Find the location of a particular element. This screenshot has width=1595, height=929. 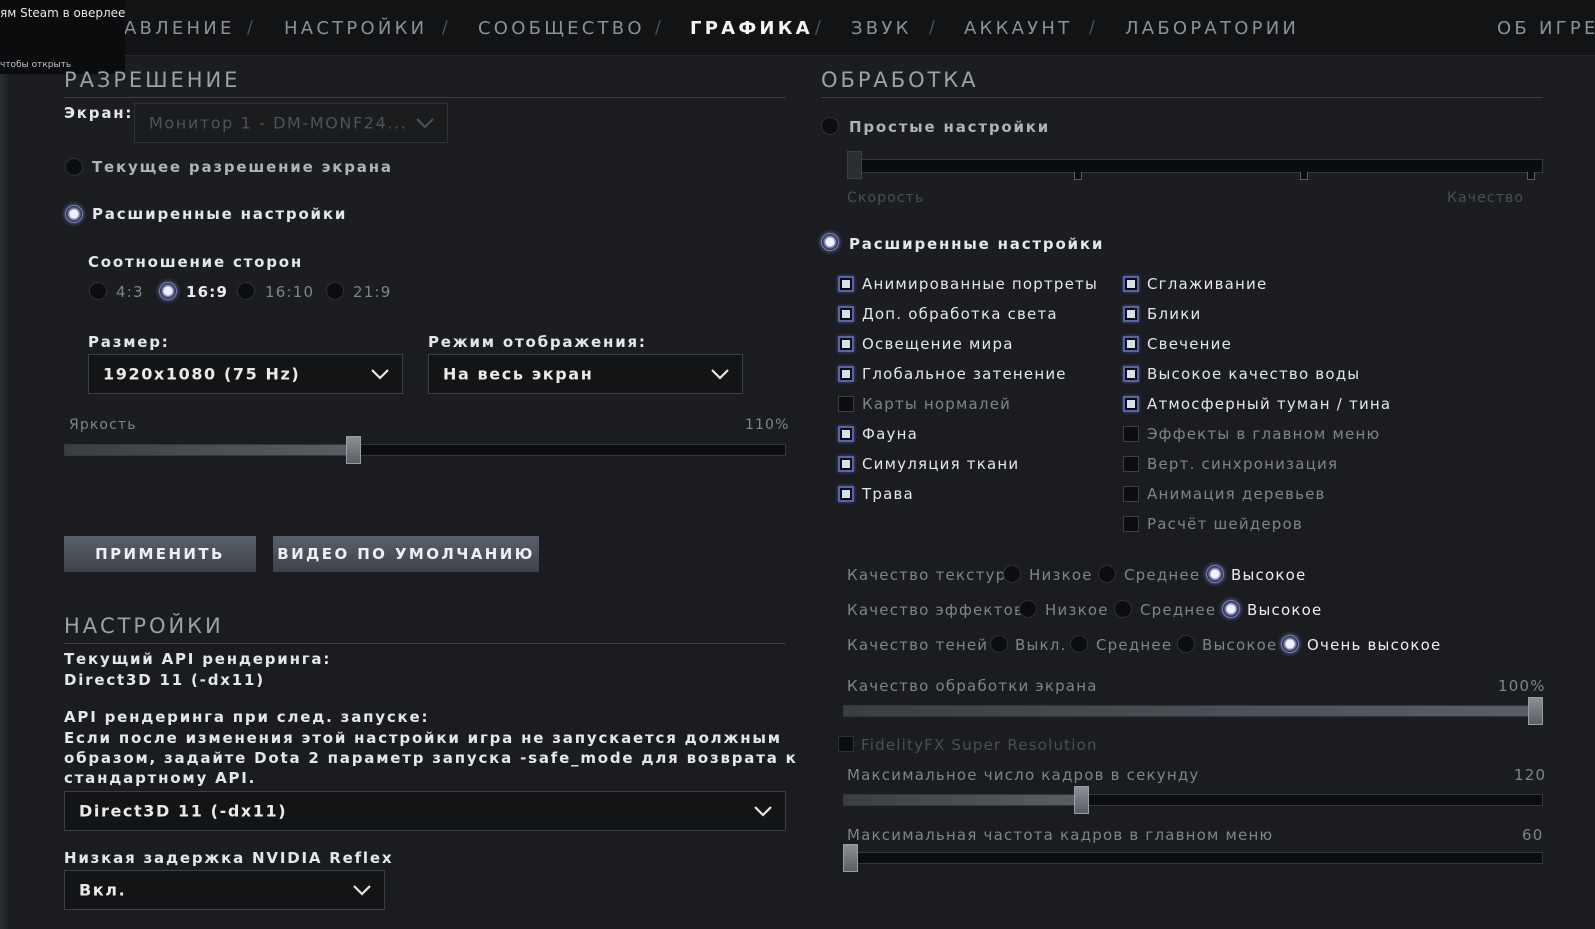

overlay-hint-text: чтобы открыть is located at coordinates (36, 65).